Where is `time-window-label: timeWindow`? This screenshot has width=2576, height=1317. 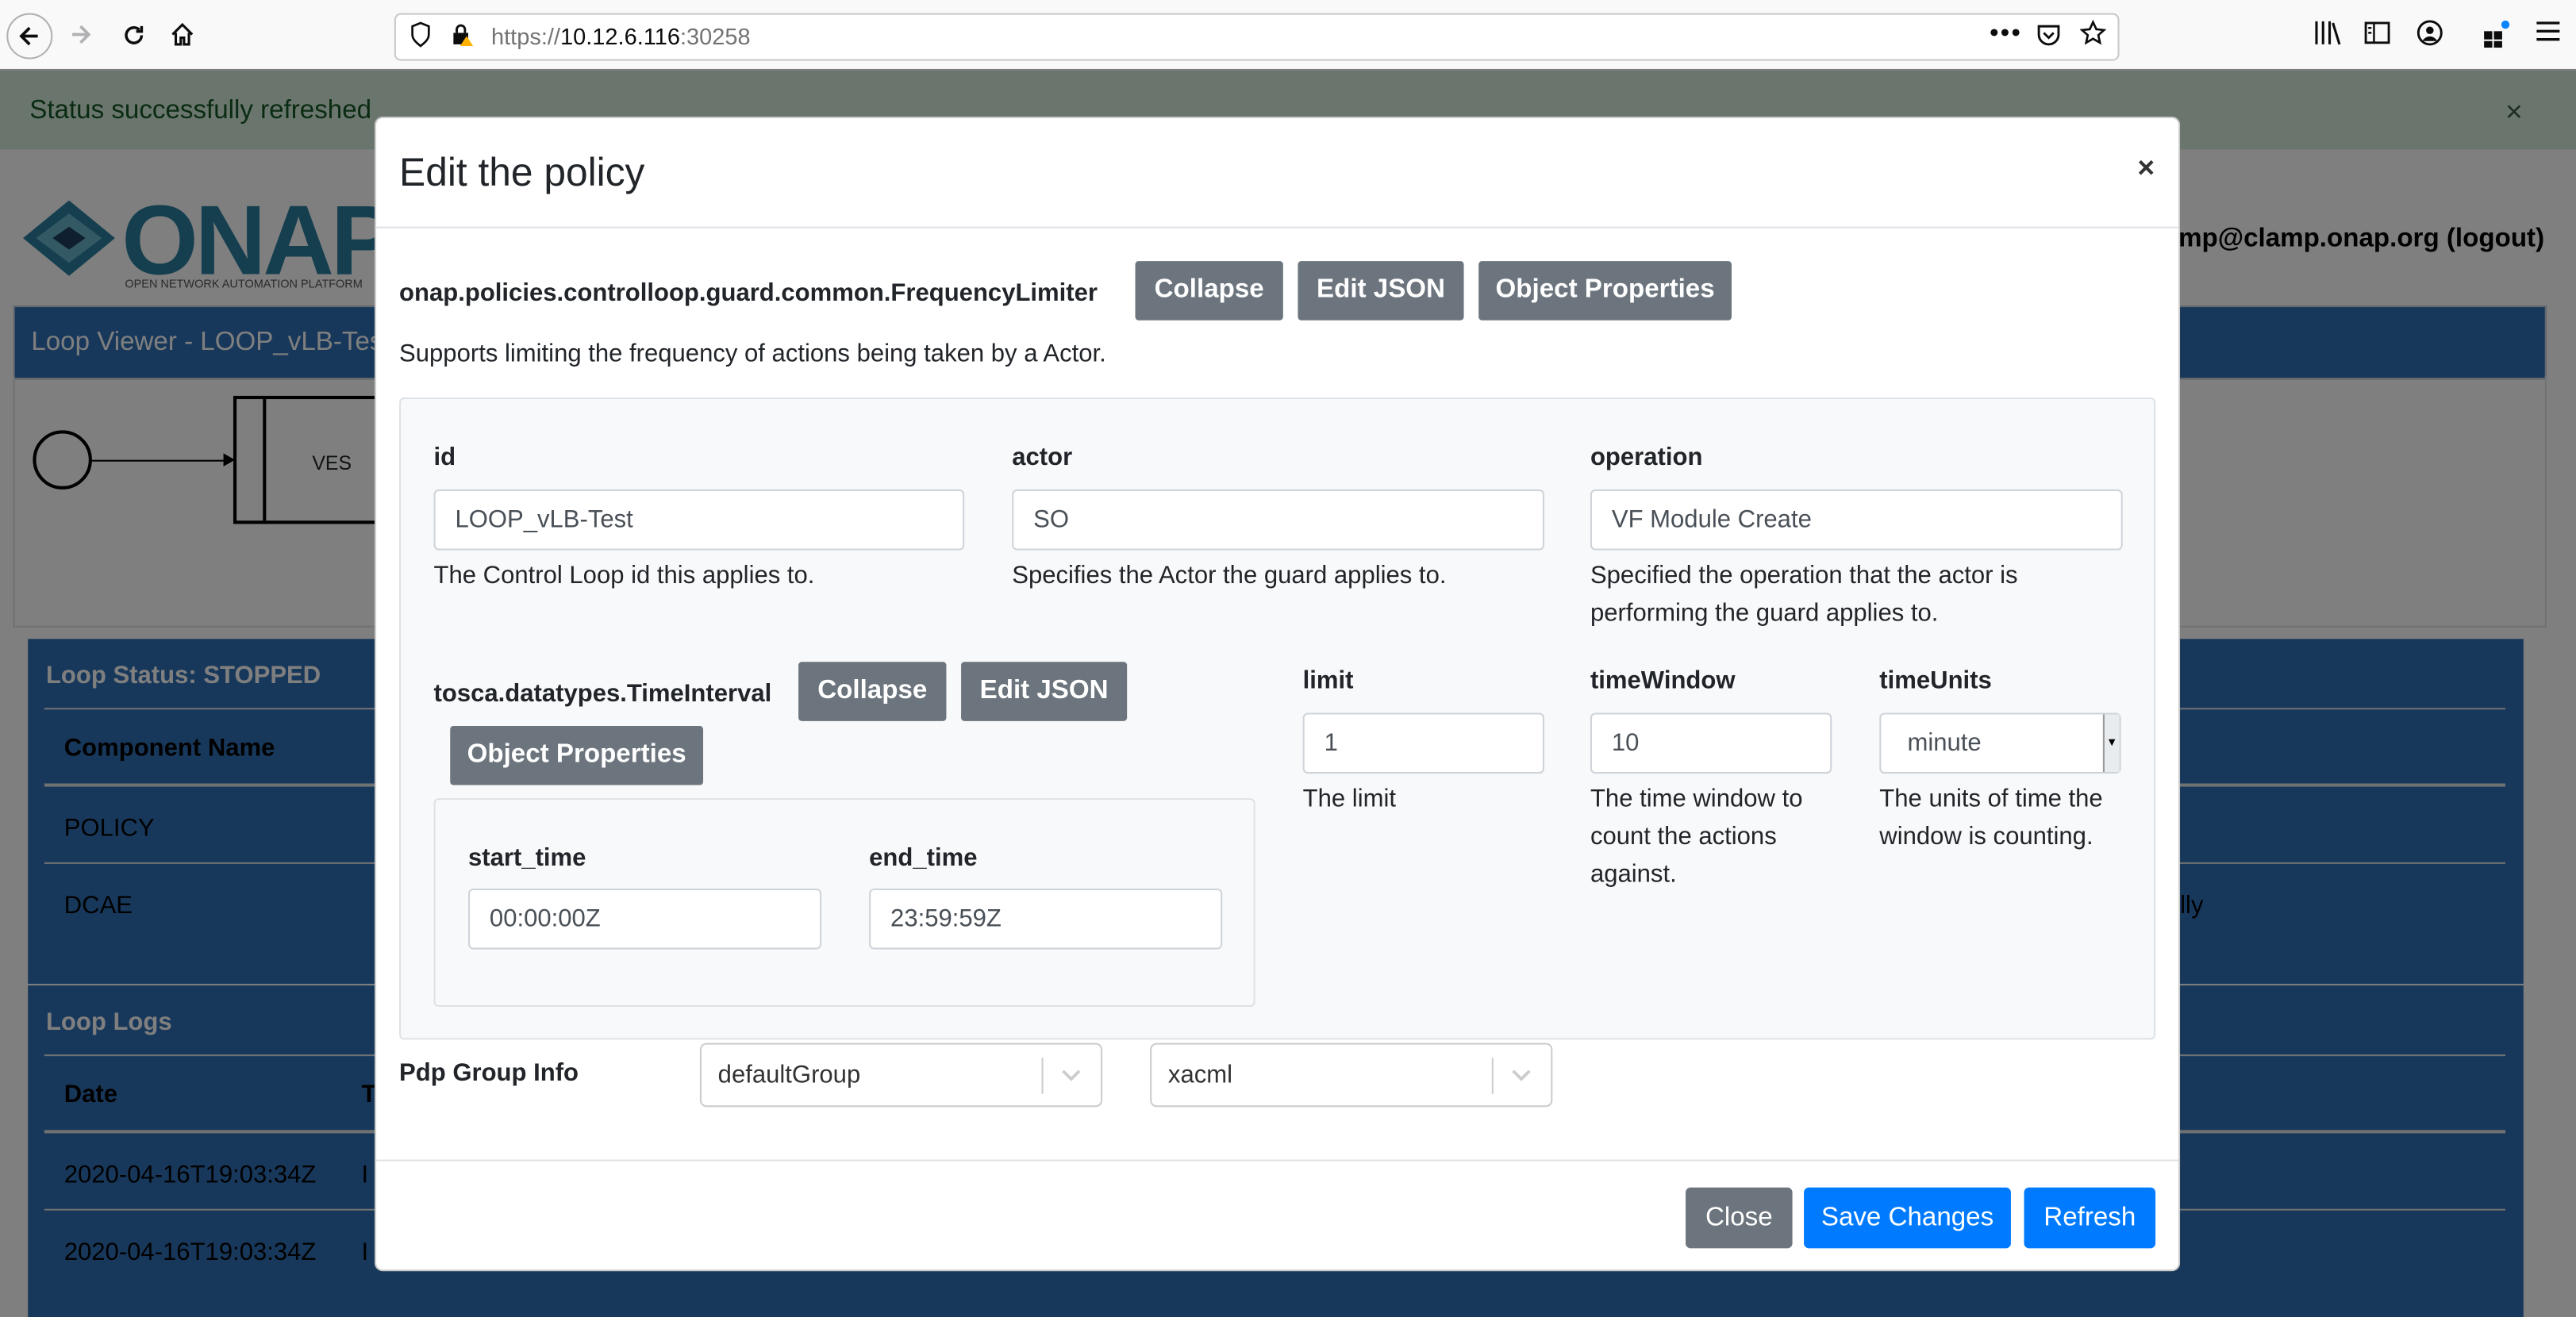 time-window-label: timeWindow is located at coordinates (1663, 680).